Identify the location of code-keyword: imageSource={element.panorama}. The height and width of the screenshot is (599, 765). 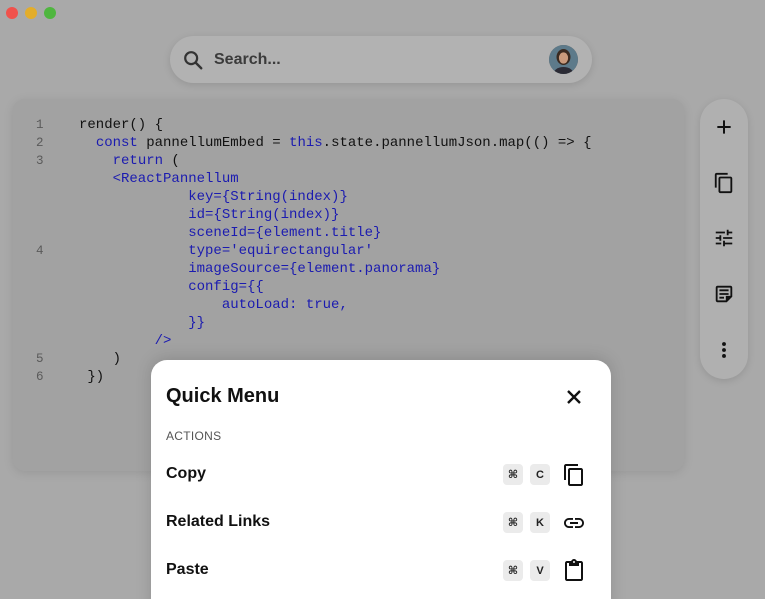
(260, 269).